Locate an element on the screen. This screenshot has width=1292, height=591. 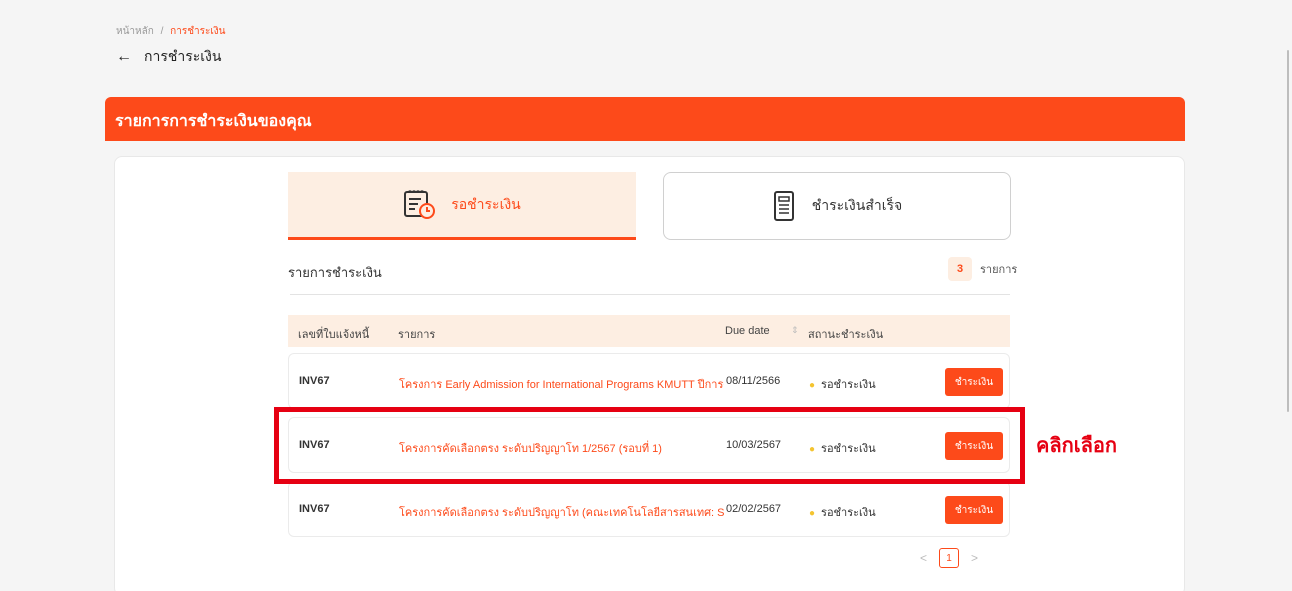
invoice-clock-icon is located at coordinates (420, 205).